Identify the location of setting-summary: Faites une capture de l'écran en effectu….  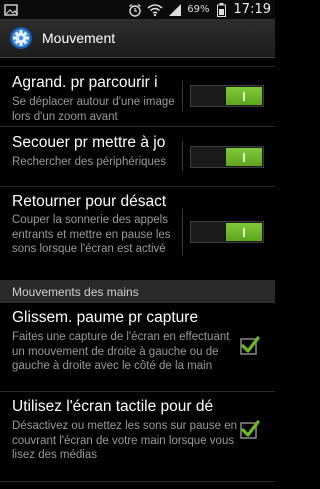
(121, 351).